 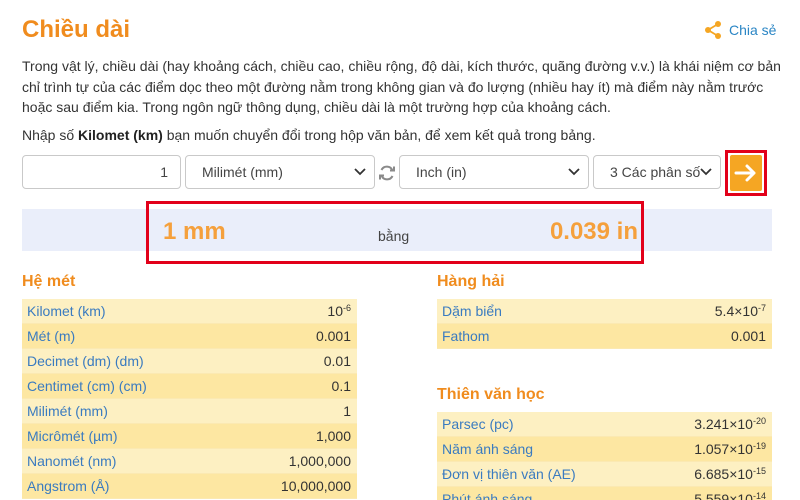 I want to click on unit-name: Micrômét (µm), so click(x=72, y=436).